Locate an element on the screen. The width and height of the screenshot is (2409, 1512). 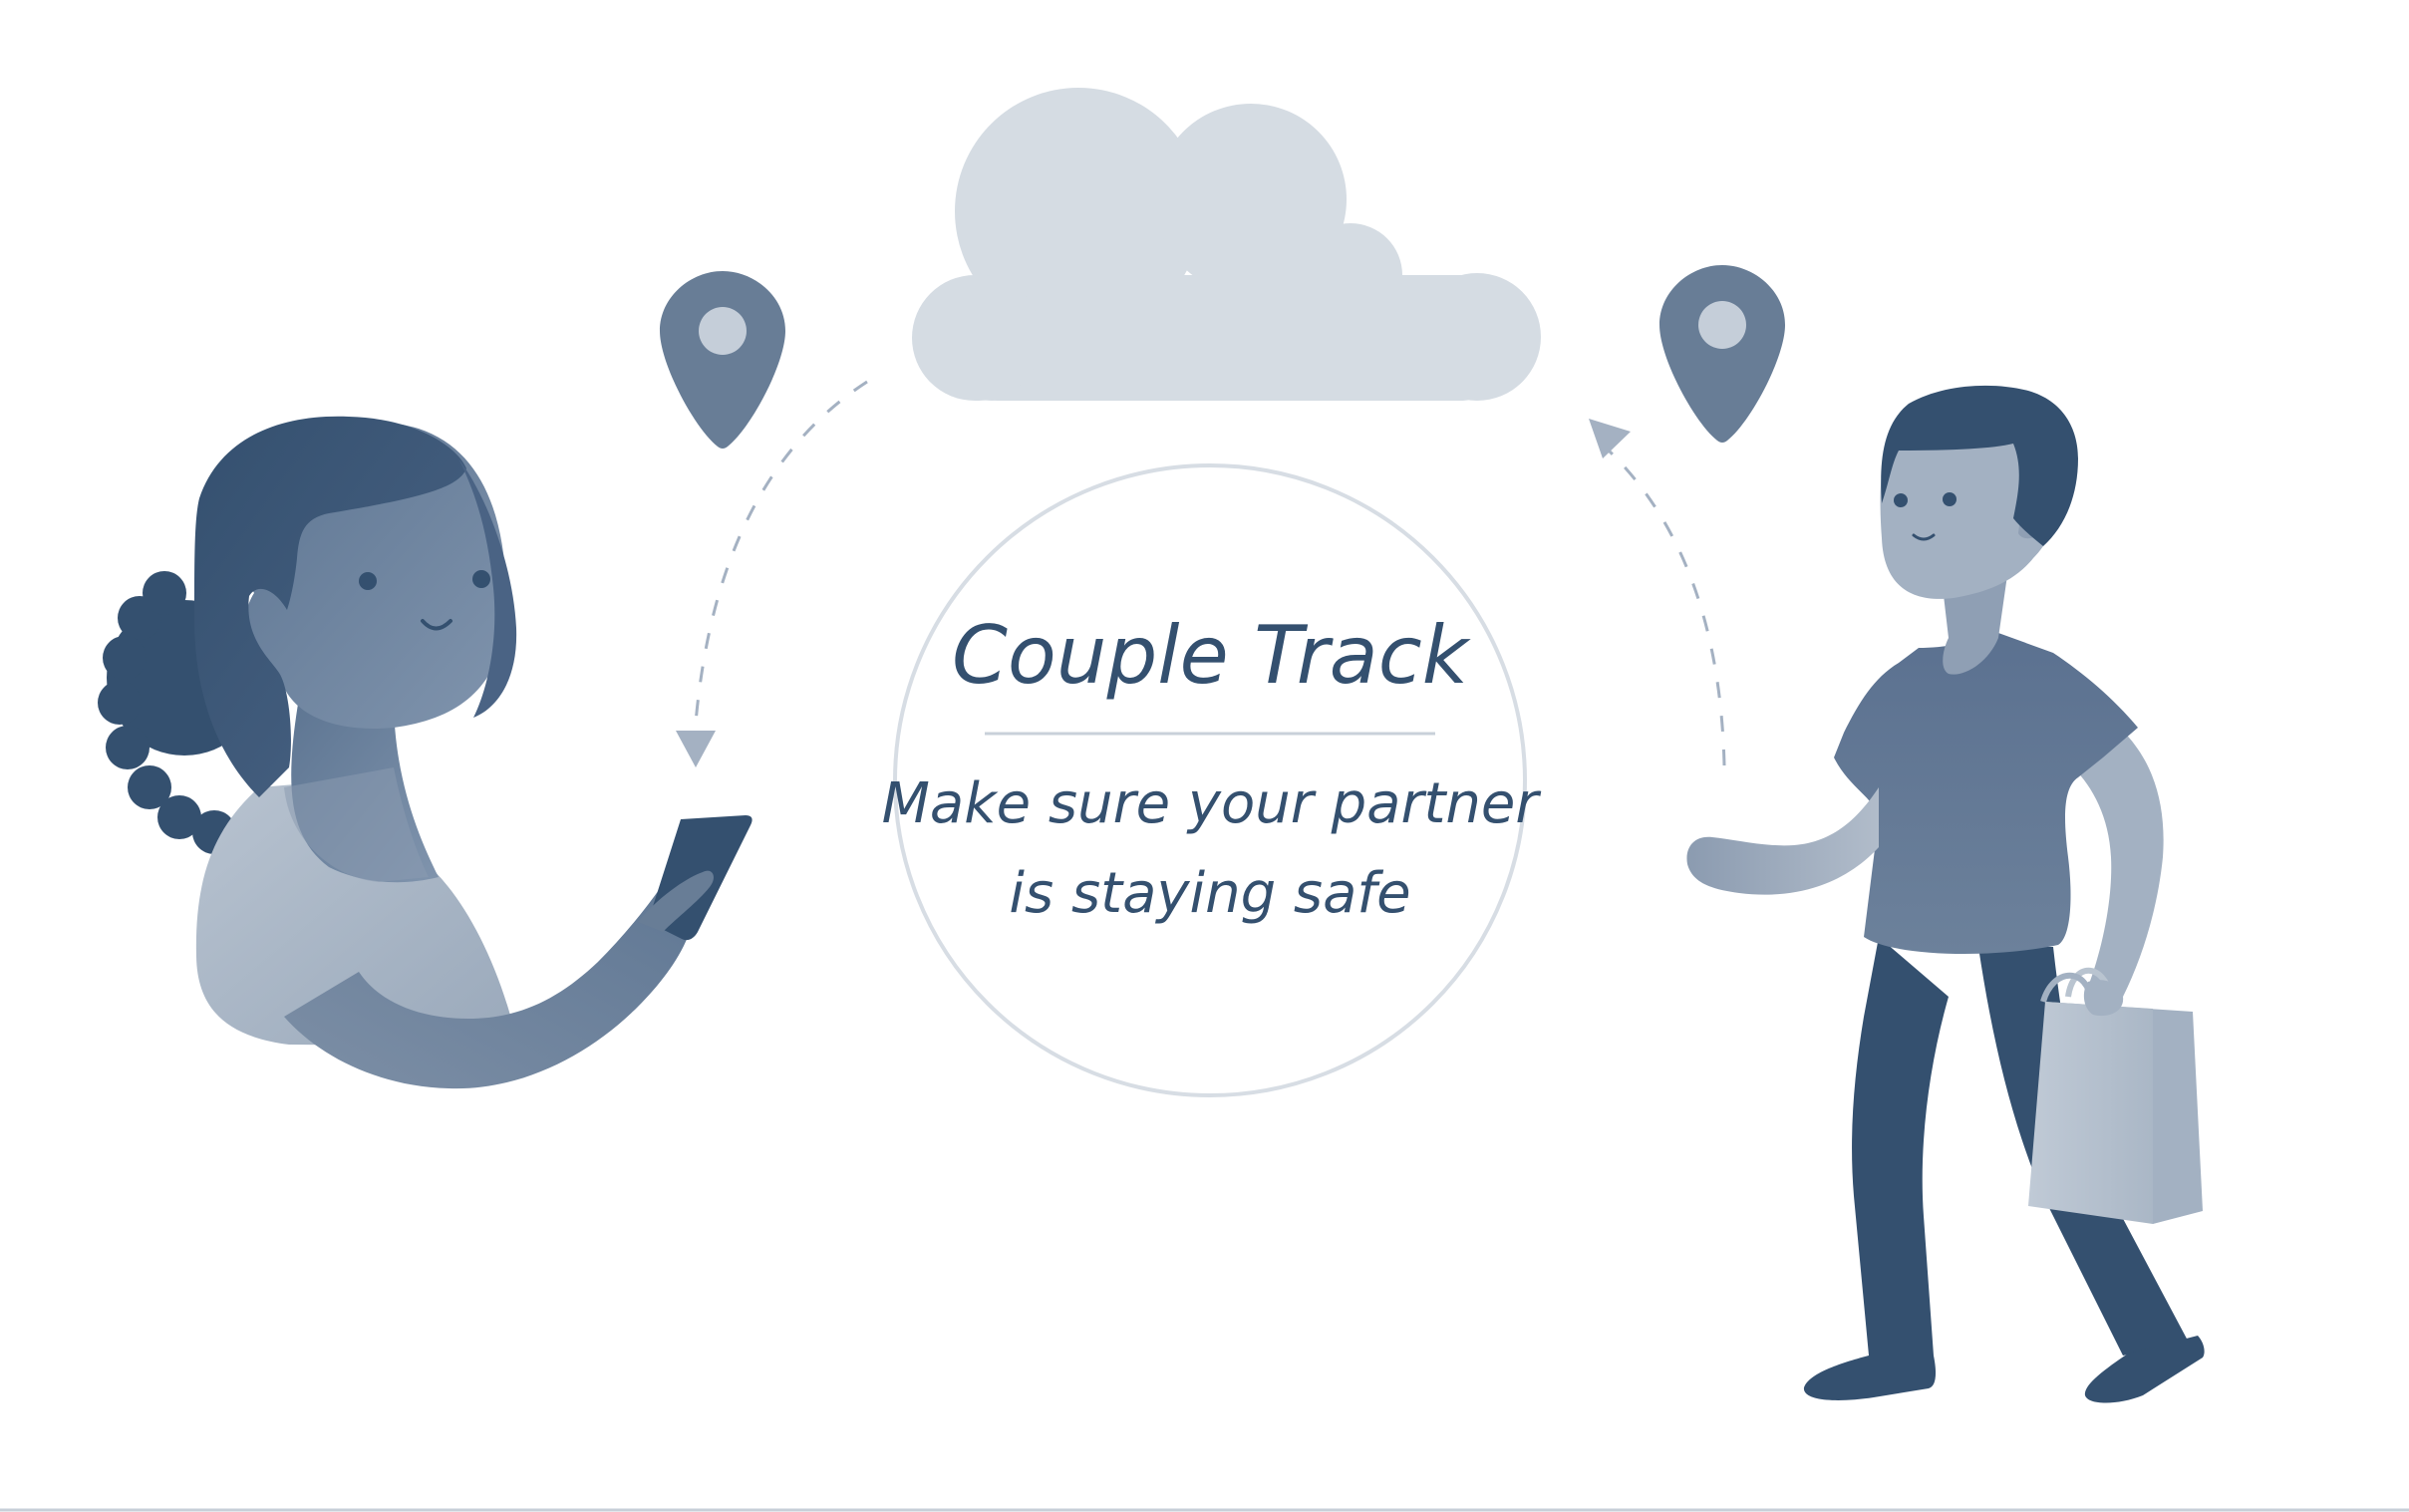
cloud-icon is located at coordinates (1226, 245).